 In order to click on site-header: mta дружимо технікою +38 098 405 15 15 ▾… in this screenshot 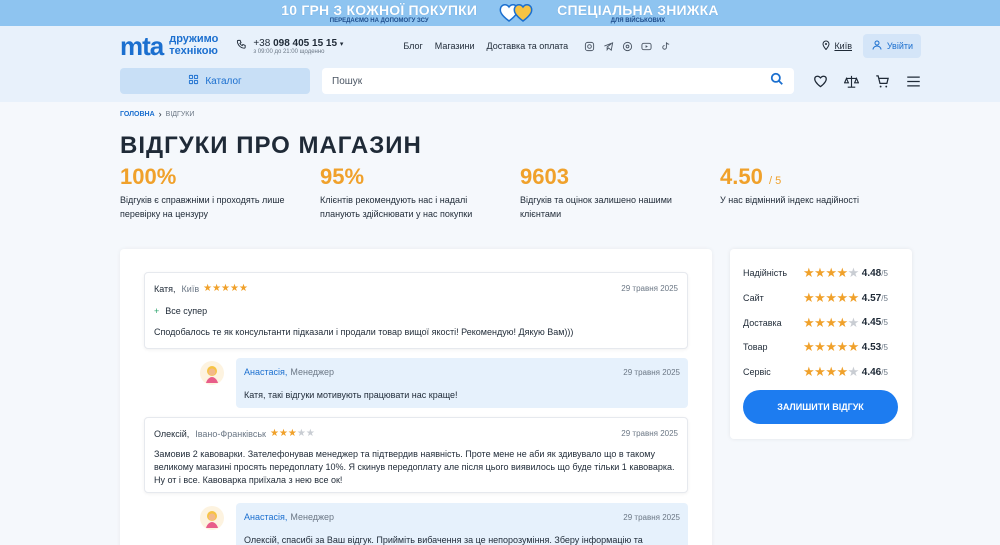, I will do `click(500, 46)`.